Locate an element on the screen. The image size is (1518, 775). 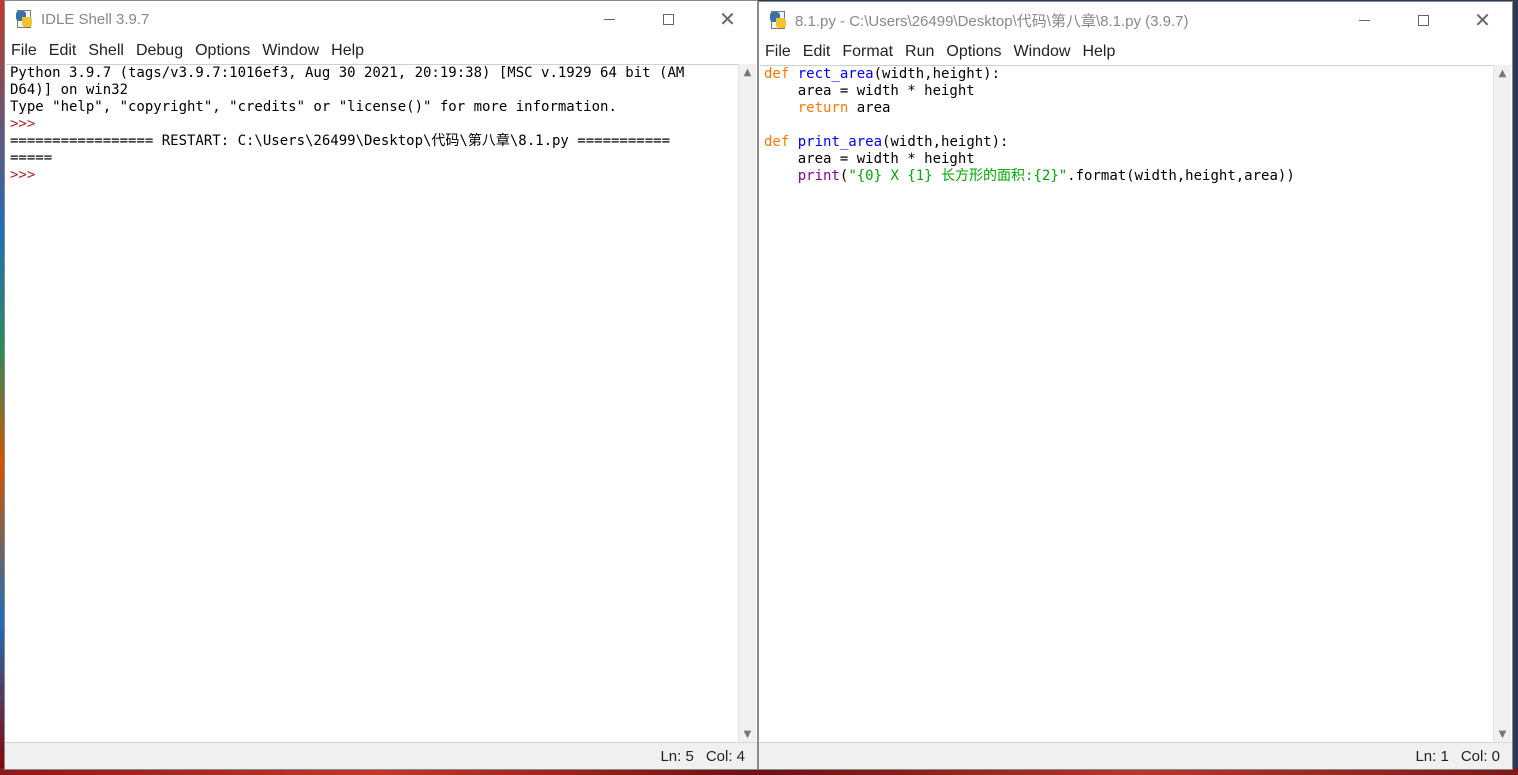
editor-scrollbar: ▲ ▼ is located at coordinates (1502, 404).